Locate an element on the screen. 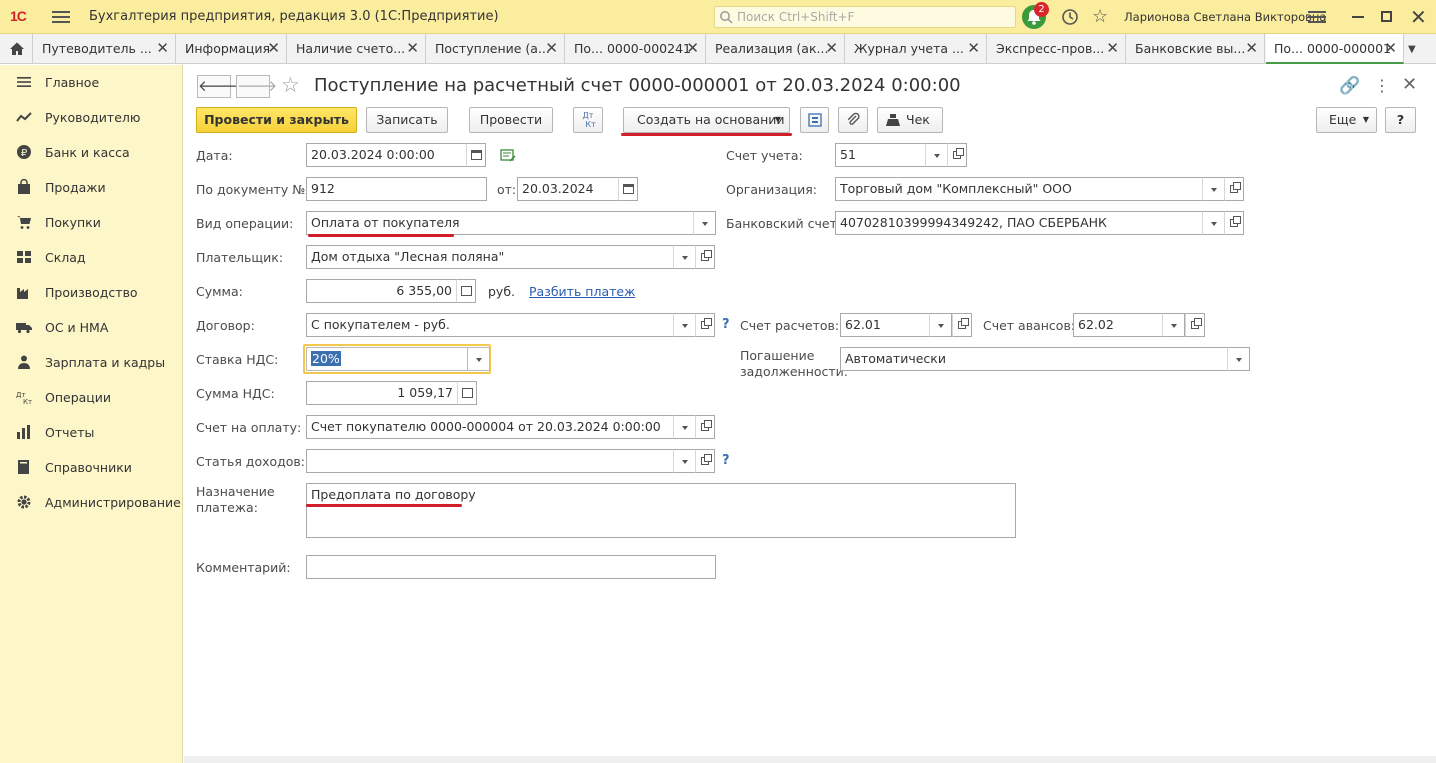 The height and width of the screenshot is (763, 1436). tab-guide: Путеводитель ... ✕ is located at coordinates (105, 49).